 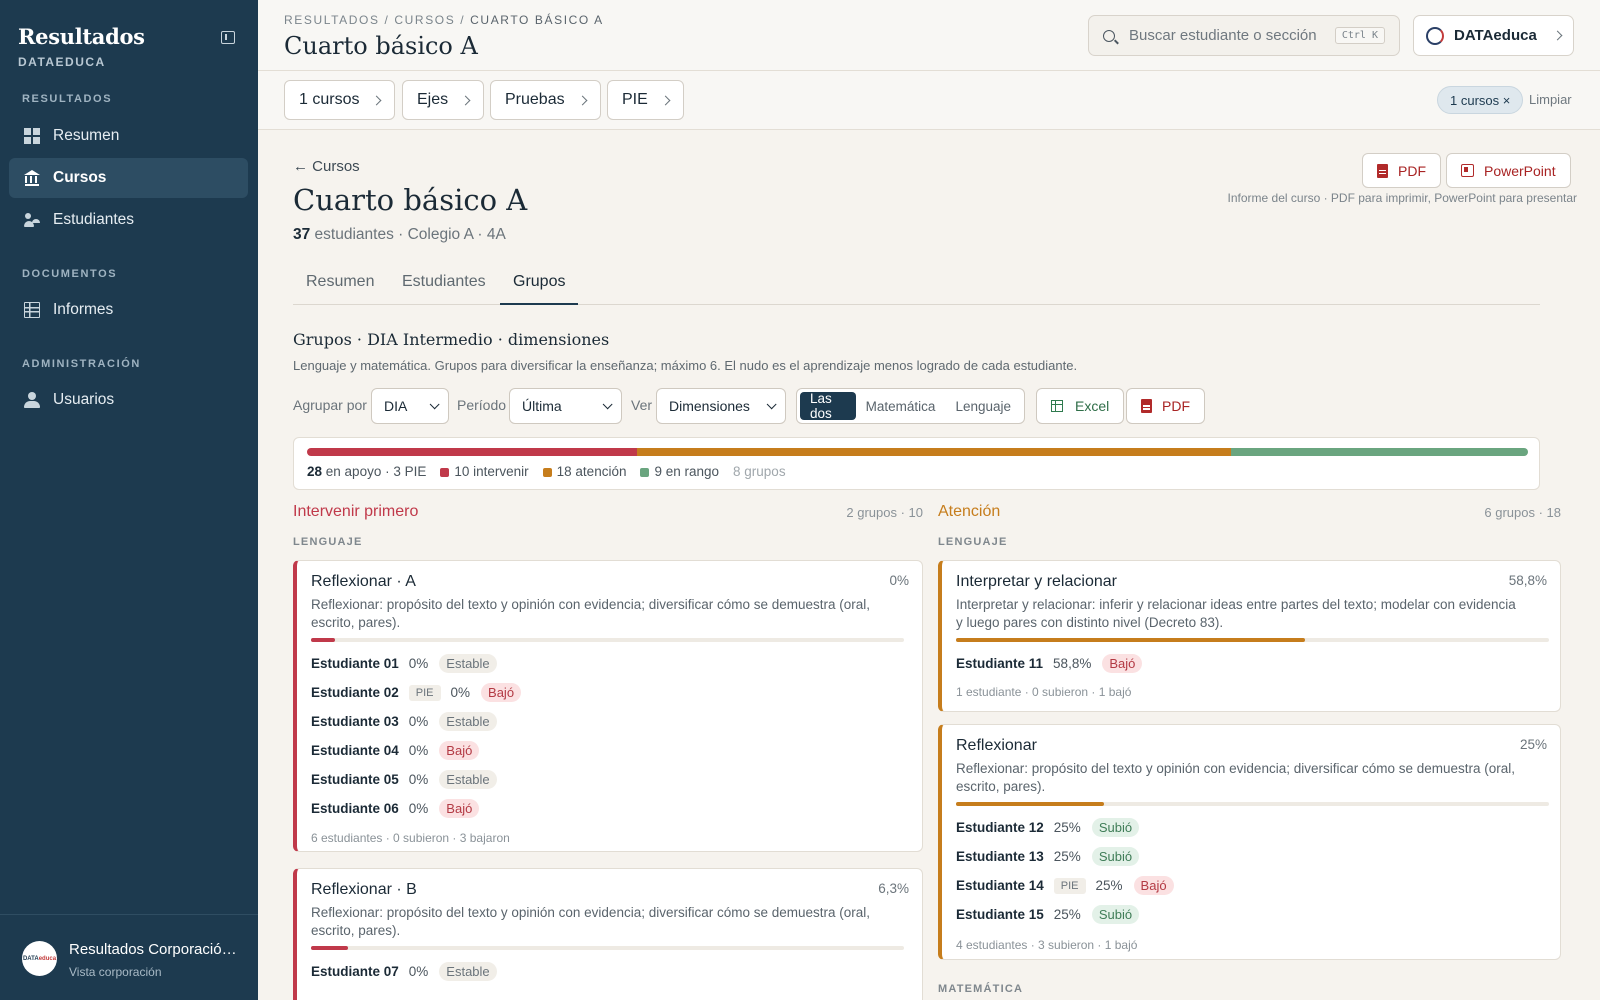 I want to click on distribution-segment-rango, so click(x=1379, y=452).